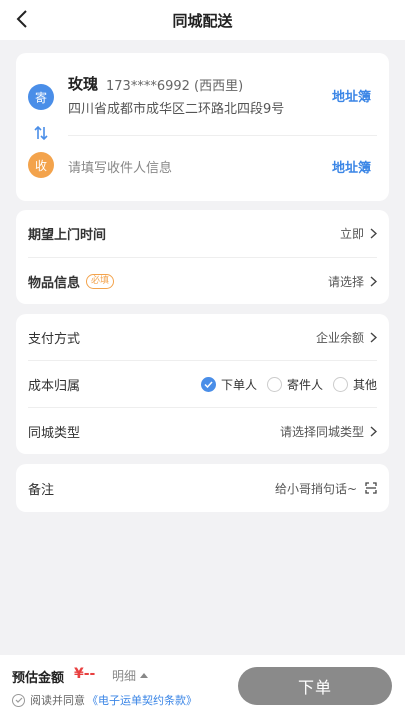  Describe the element at coordinates (176, 107) in the screenshot. I see `sender-address: 四川省成都市成华区二环路北四段9号` at that location.